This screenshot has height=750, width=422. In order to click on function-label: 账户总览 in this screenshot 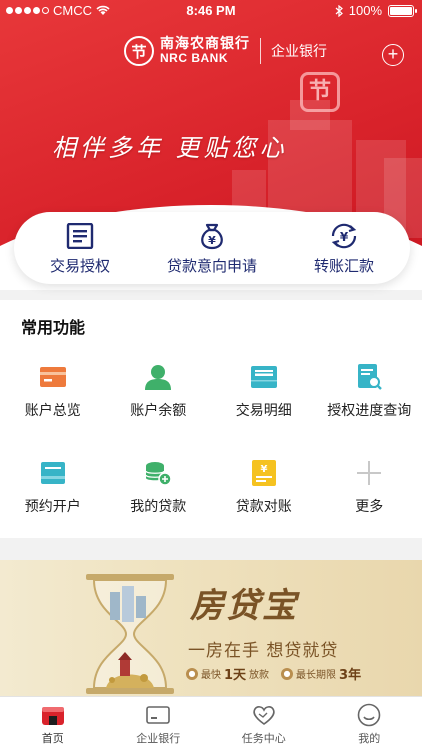, I will do `click(52, 411)`.